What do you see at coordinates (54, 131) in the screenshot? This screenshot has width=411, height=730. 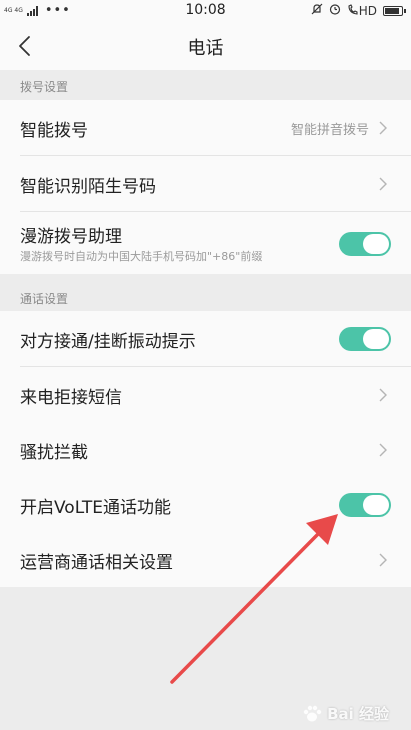 I see `row-title: 智能拨号` at bounding box center [54, 131].